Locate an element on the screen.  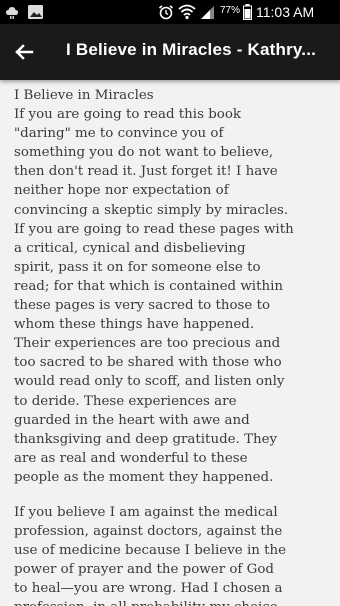
wifi-icon is located at coordinates (187, 13).